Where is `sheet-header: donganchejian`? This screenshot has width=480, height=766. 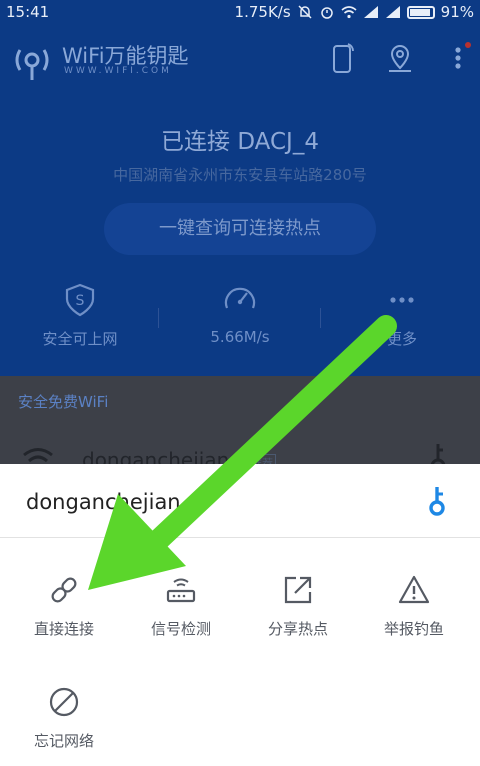
sheet-header: donganchejian is located at coordinates (240, 501).